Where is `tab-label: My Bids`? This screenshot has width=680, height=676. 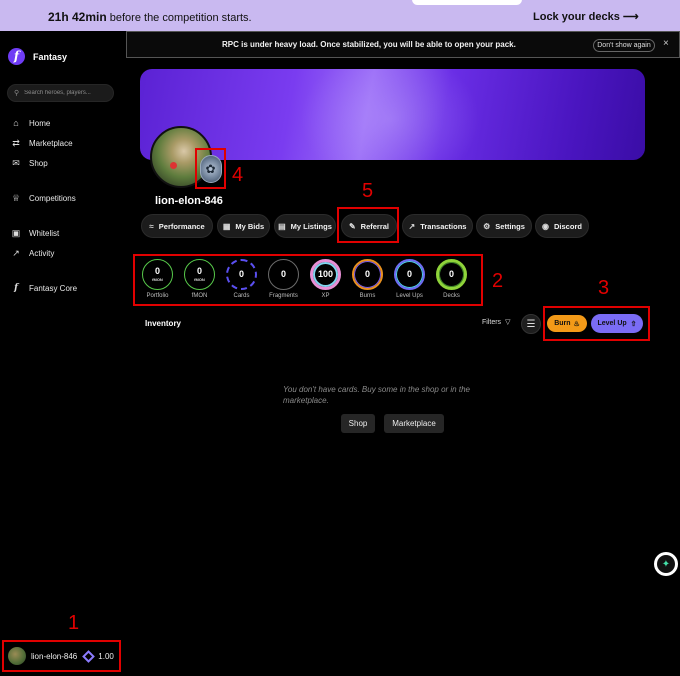 tab-label: My Bids is located at coordinates (250, 226).